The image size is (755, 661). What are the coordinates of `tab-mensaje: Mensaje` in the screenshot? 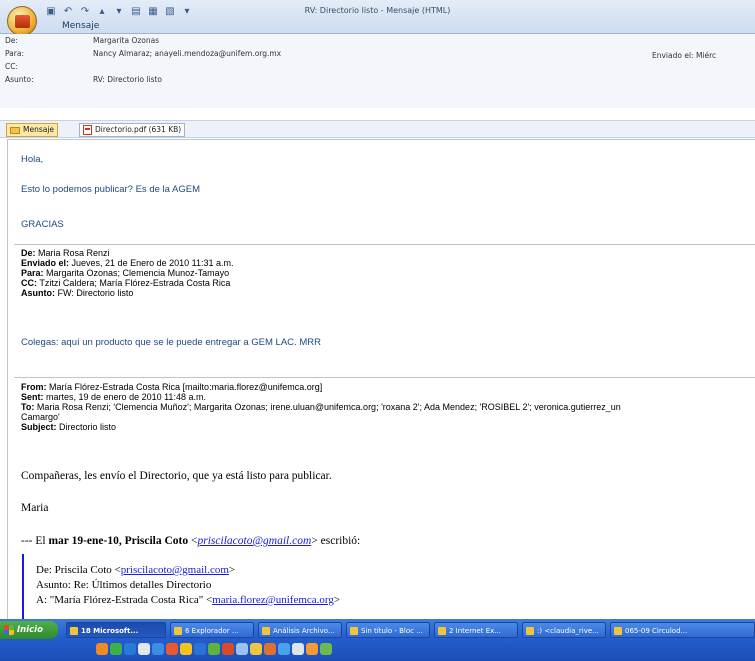 It's located at (80, 26).